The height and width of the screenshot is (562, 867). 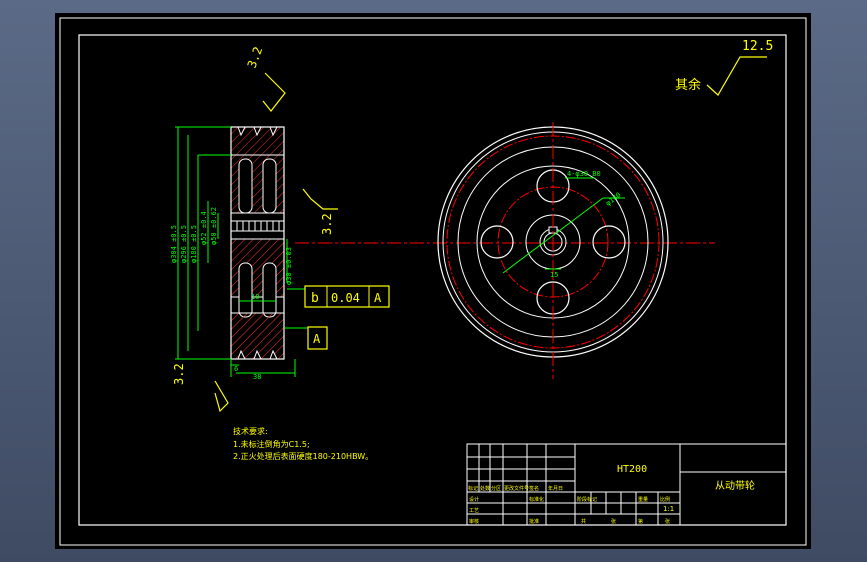 I want to click on tb-sheji: 设计, so click(x=474, y=499).